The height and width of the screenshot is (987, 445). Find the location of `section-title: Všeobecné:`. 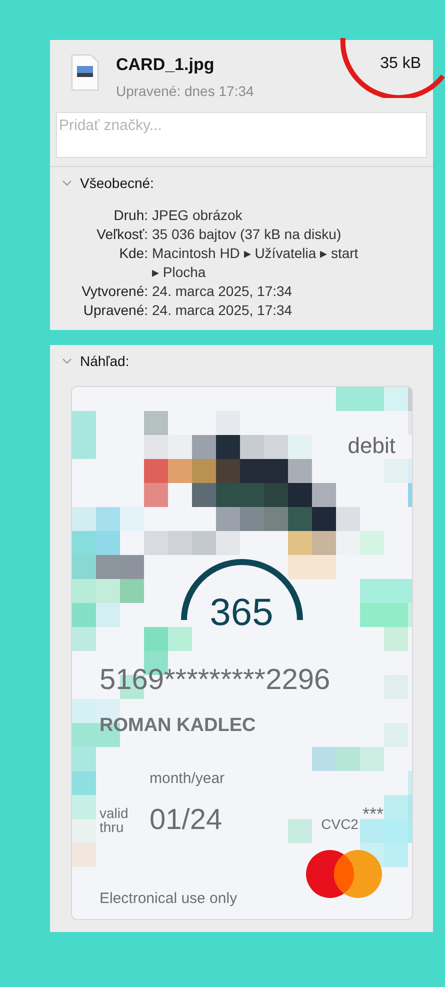

section-title: Všeobecné: is located at coordinates (117, 183).